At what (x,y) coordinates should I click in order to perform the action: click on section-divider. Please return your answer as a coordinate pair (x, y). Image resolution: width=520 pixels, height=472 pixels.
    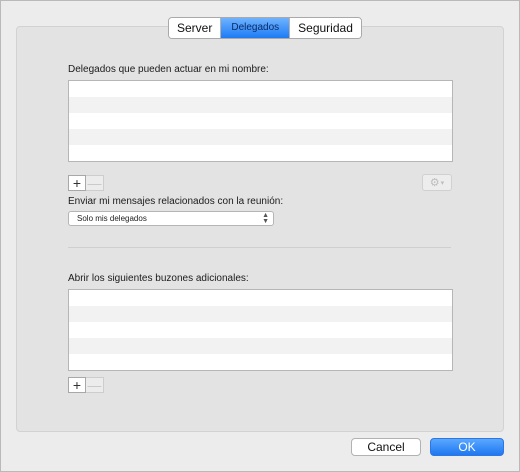
    Looking at the image, I should click on (259, 247).